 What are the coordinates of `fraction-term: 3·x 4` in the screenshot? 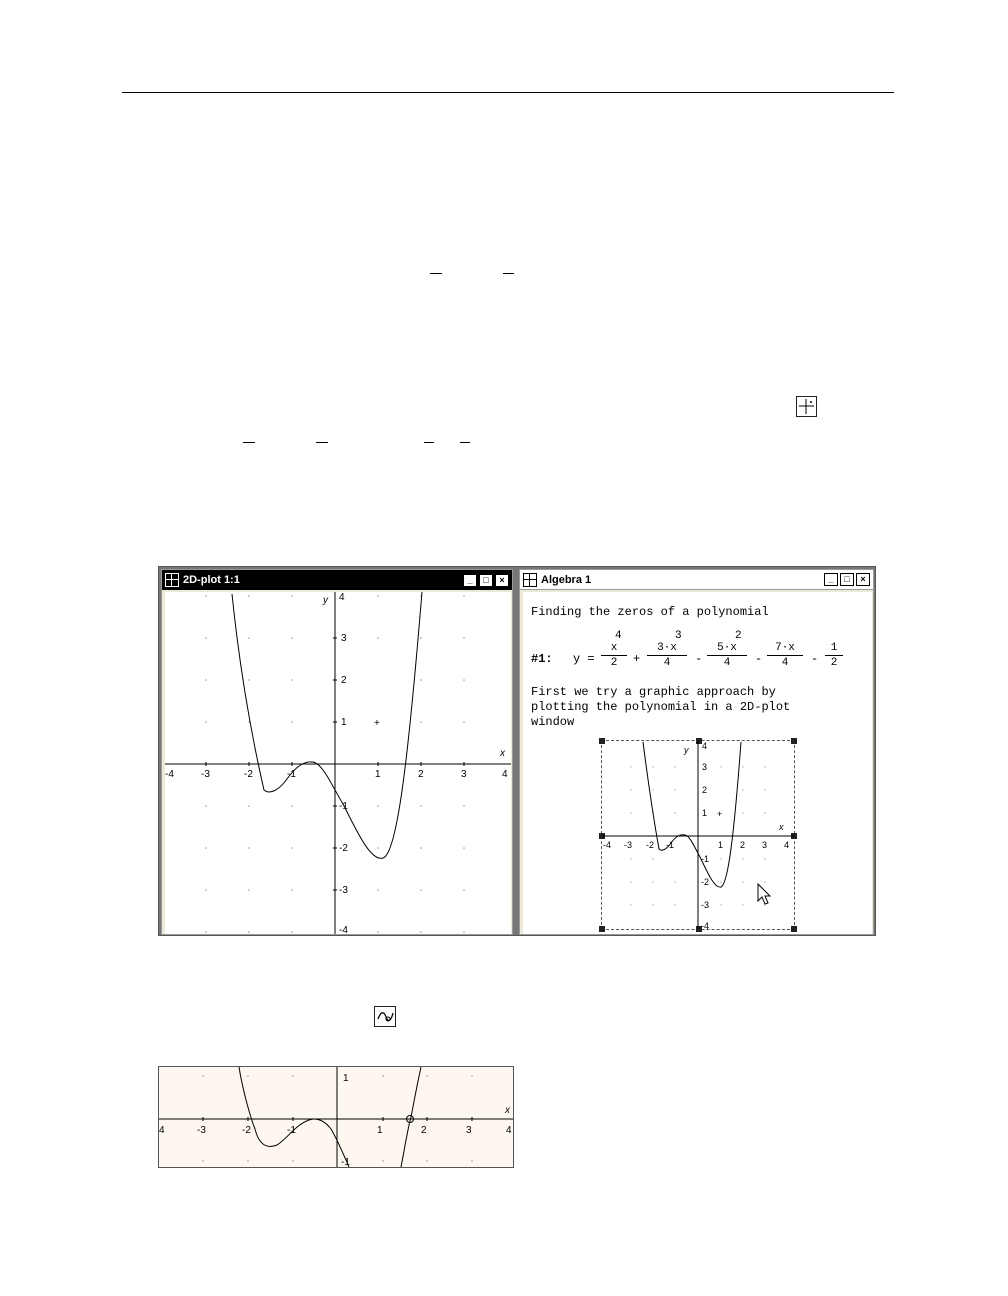 It's located at (667, 655).